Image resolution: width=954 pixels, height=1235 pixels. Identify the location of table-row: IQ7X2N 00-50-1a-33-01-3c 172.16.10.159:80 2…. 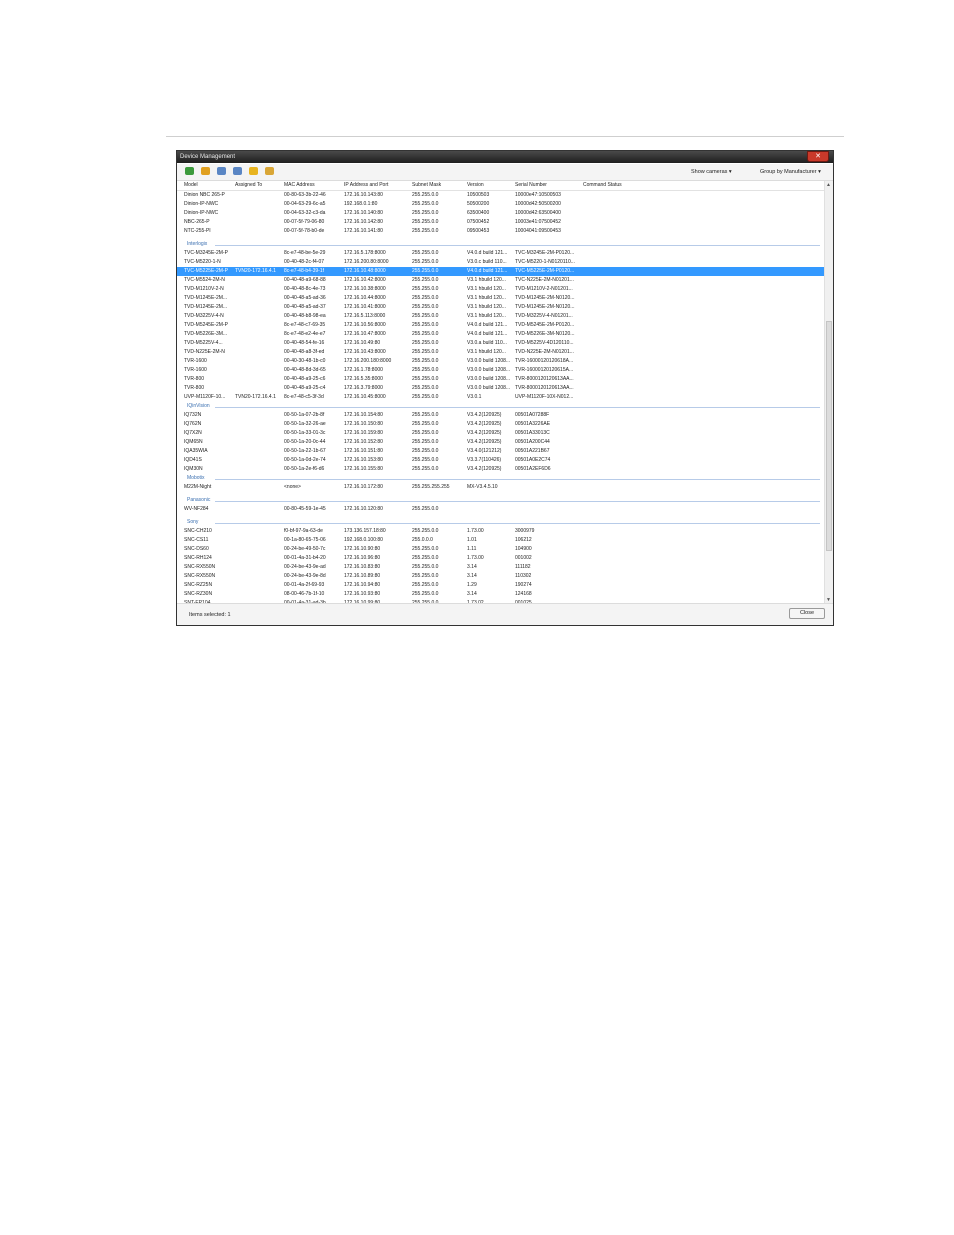
(500, 433).